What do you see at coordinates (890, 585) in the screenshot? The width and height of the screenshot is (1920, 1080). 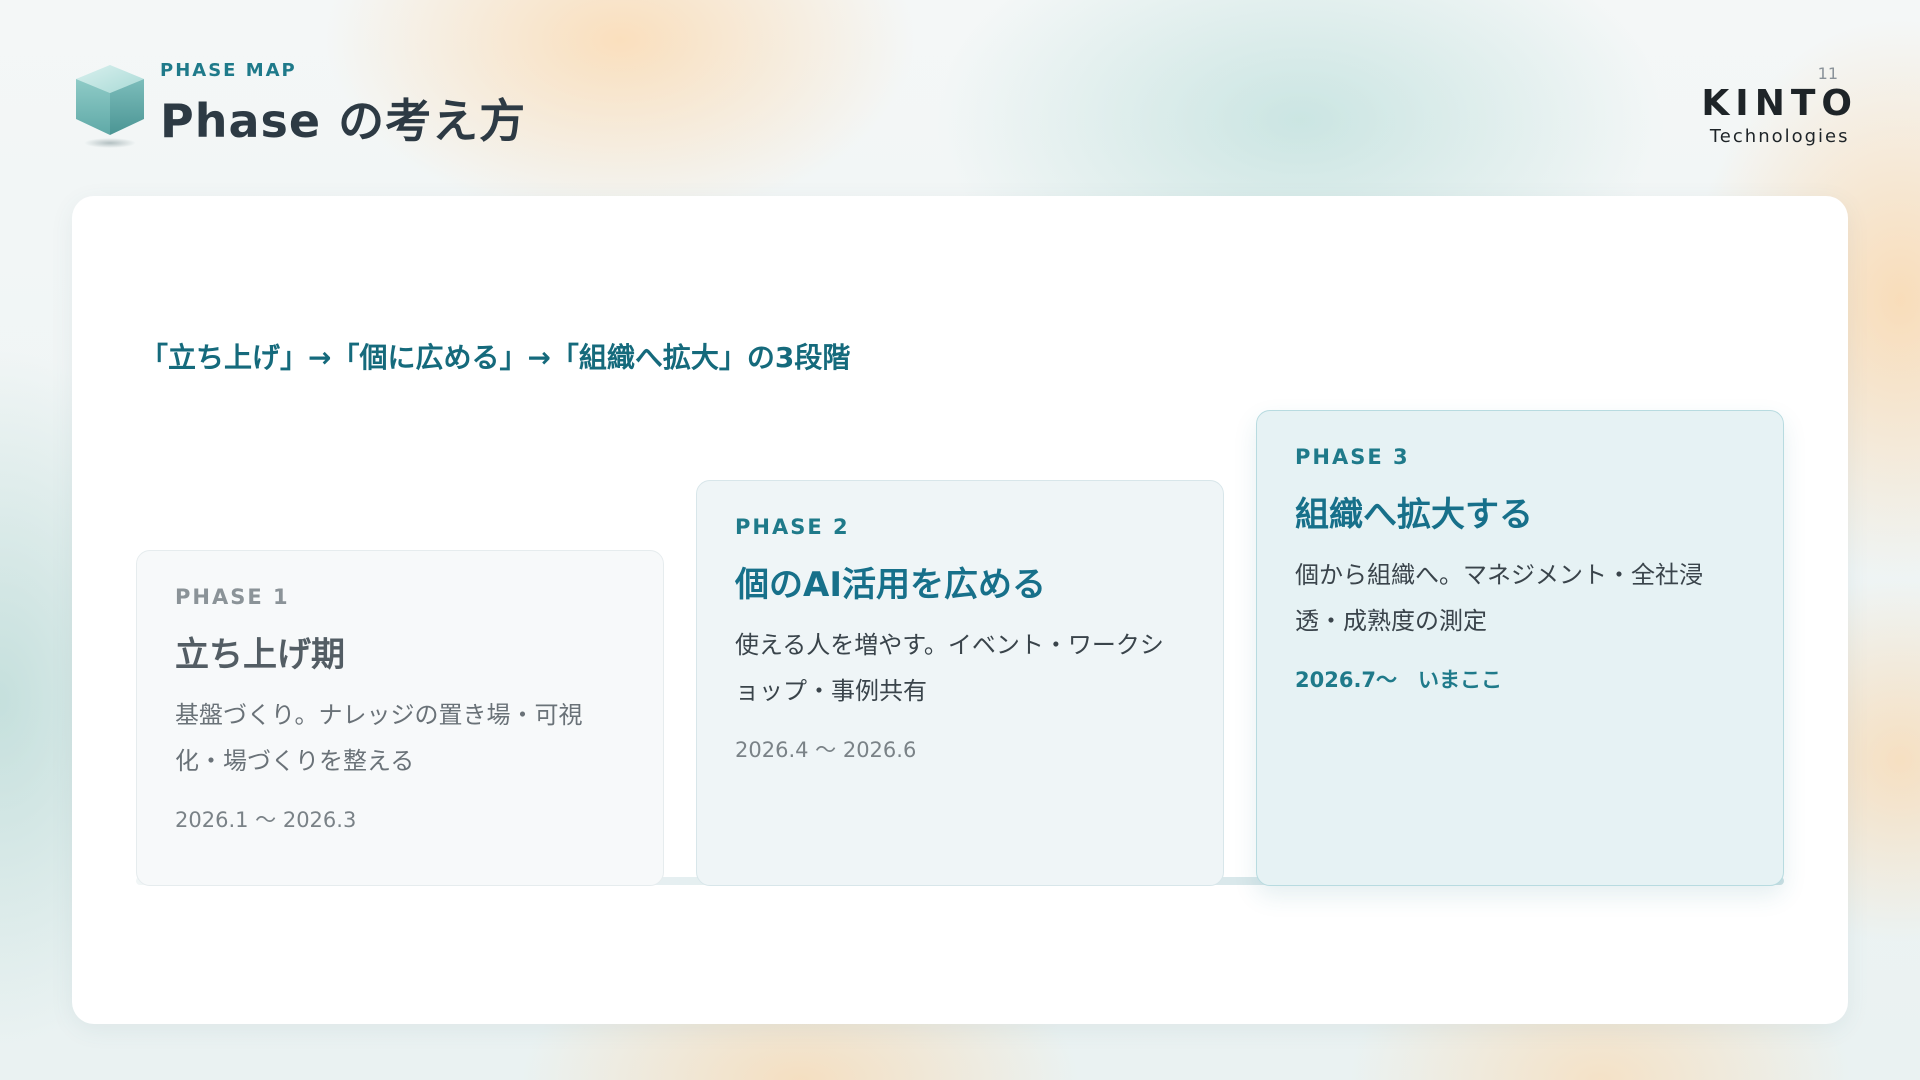 I see `phase-title: 個のAI活用を広める` at bounding box center [890, 585].